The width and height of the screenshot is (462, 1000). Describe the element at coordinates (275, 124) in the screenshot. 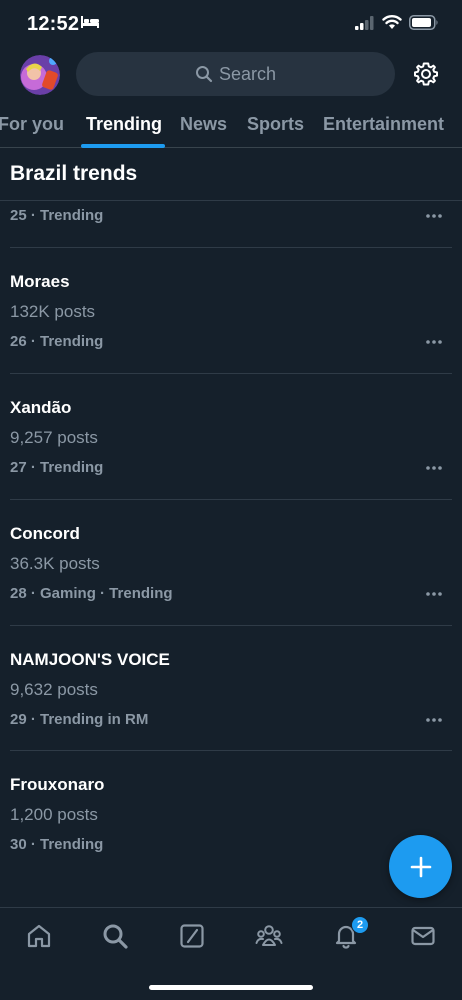

I see `tab-sports: Sports` at that location.